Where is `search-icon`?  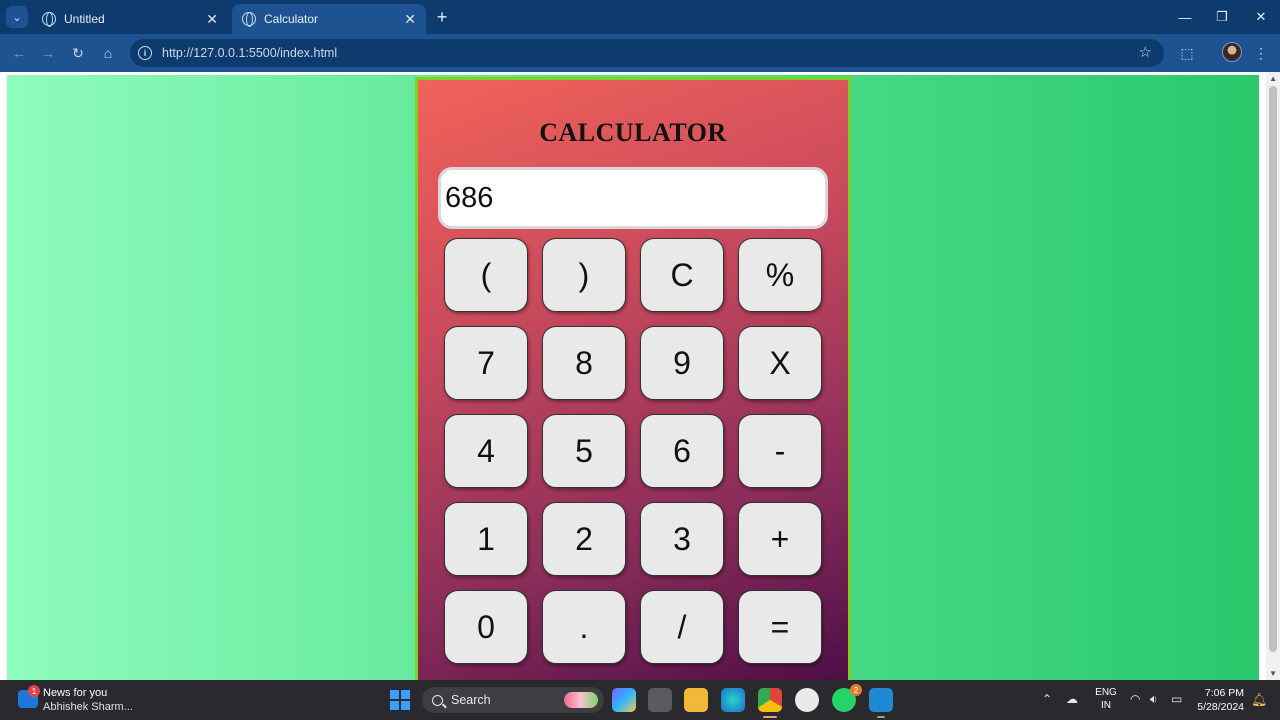
search-icon is located at coordinates (437, 700).